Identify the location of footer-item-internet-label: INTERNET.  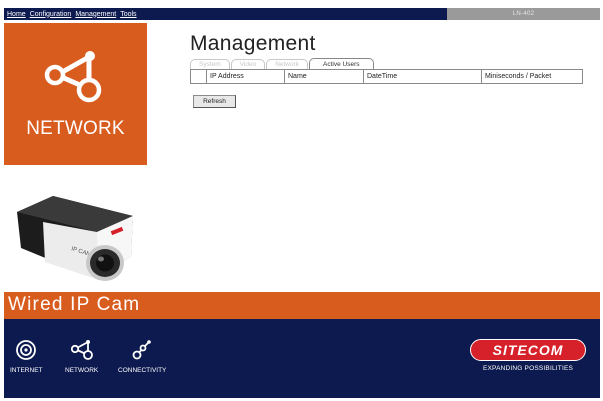
(26, 370).